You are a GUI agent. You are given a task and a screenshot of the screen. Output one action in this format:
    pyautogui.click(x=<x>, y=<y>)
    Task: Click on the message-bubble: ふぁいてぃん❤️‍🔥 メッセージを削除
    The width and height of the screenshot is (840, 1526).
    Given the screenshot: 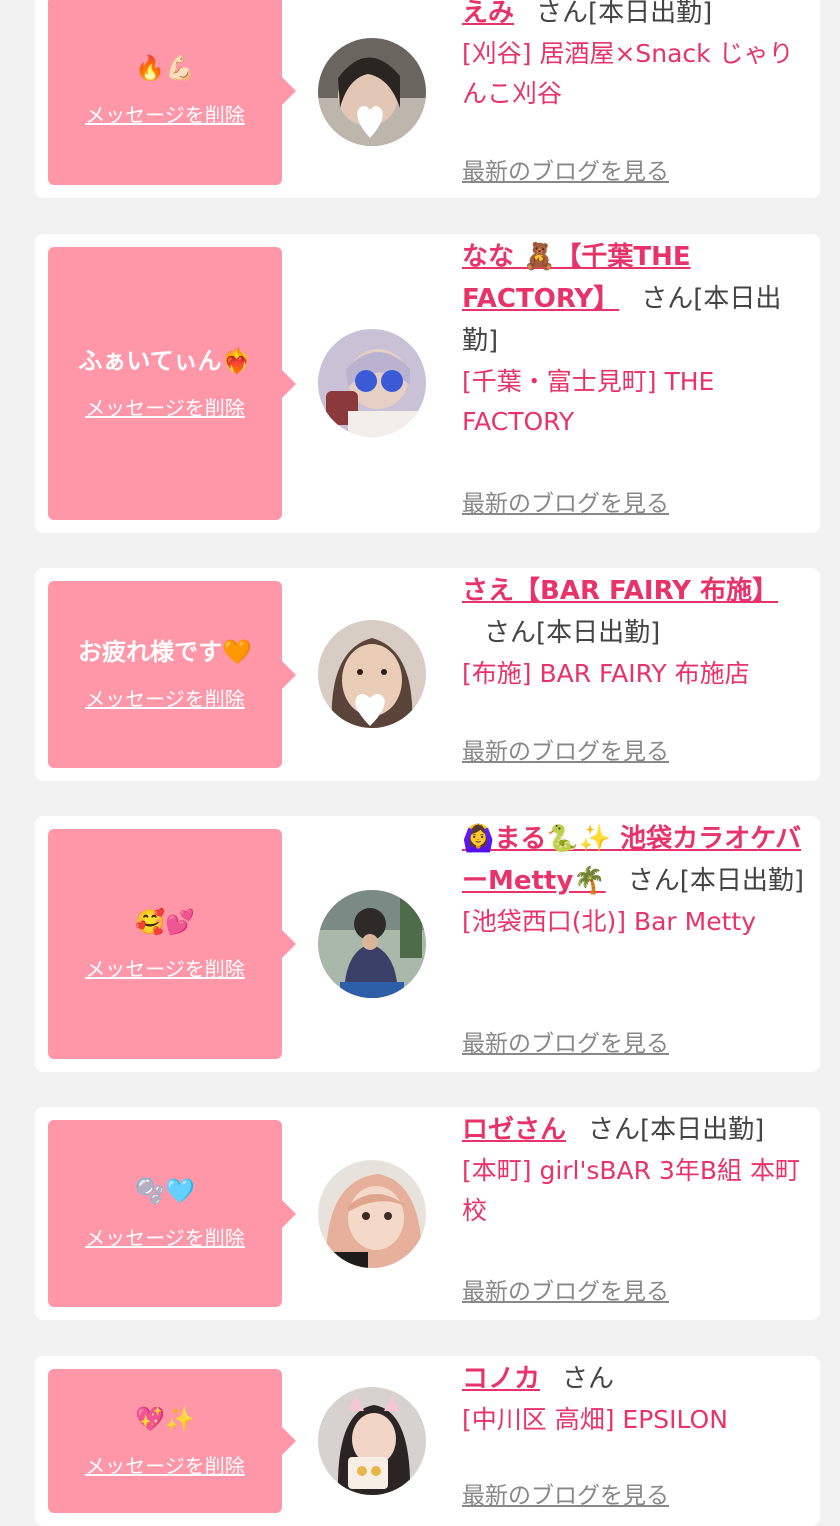 What is the action you would take?
    pyautogui.click(x=172, y=383)
    